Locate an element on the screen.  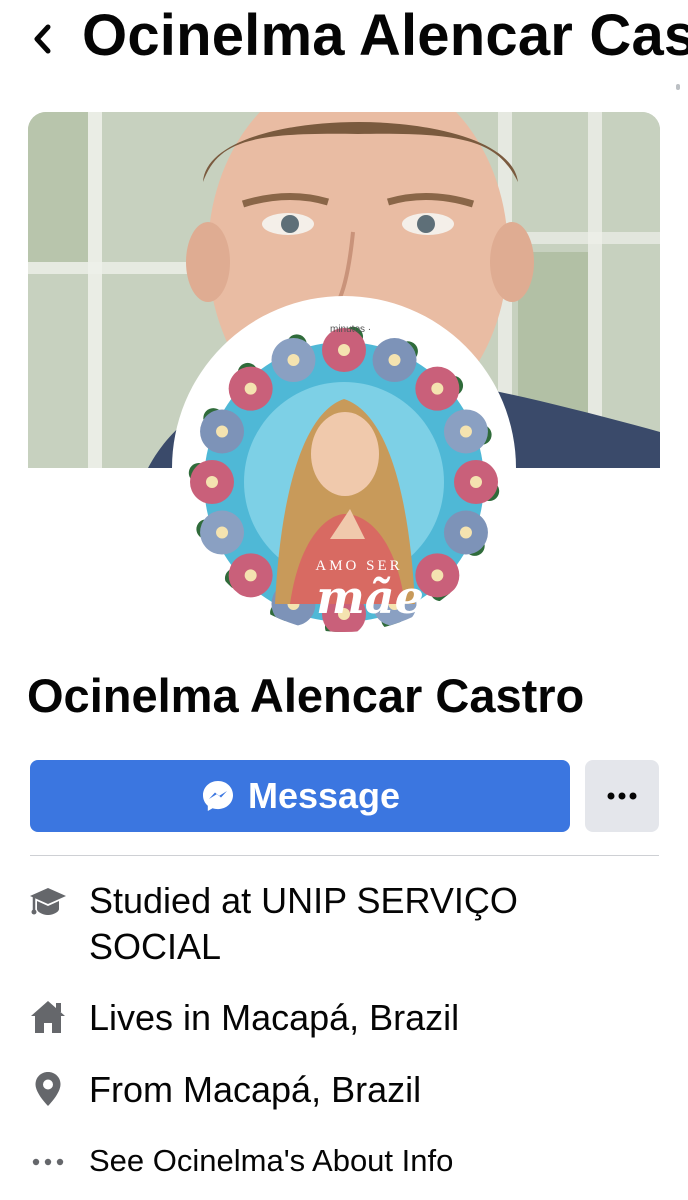
graduation-cap-icon is located at coordinates (48, 901).